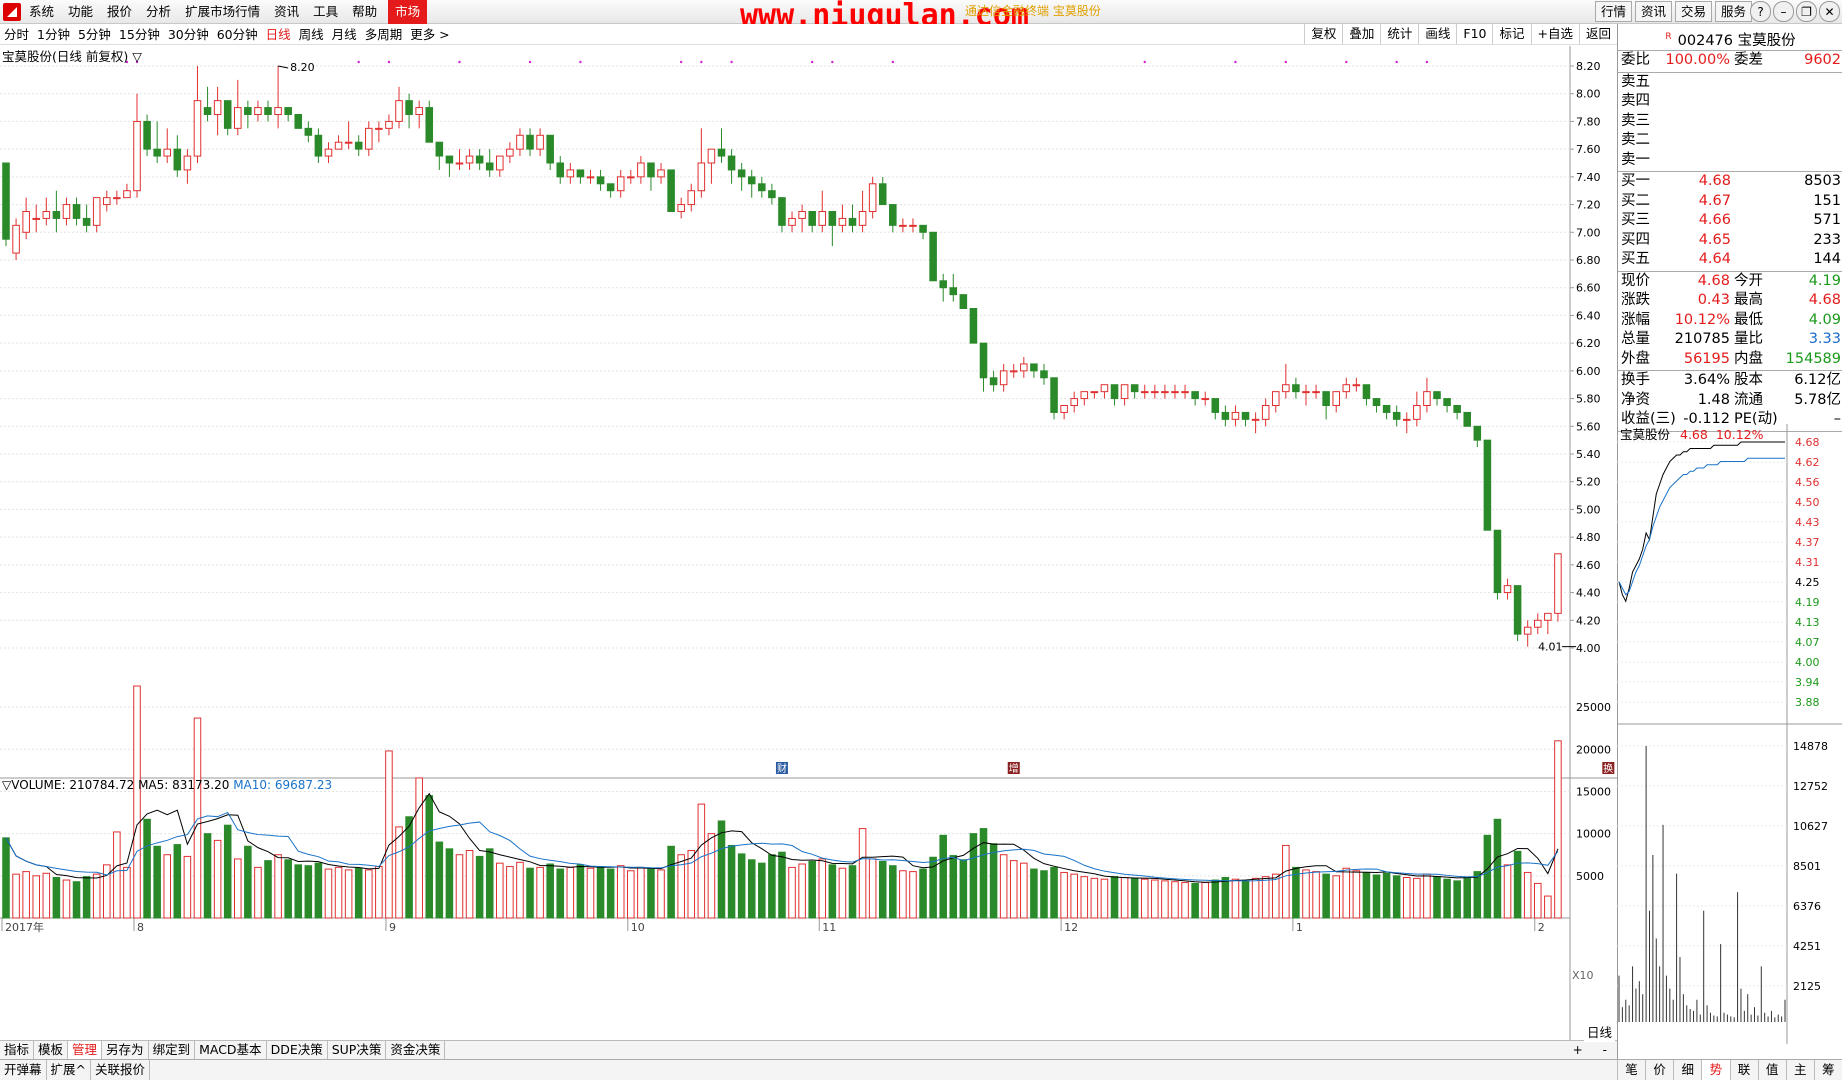  Describe the element at coordinates (1588, 288) in the screenshot. I see `price-tick-label: 6.60` at that location.